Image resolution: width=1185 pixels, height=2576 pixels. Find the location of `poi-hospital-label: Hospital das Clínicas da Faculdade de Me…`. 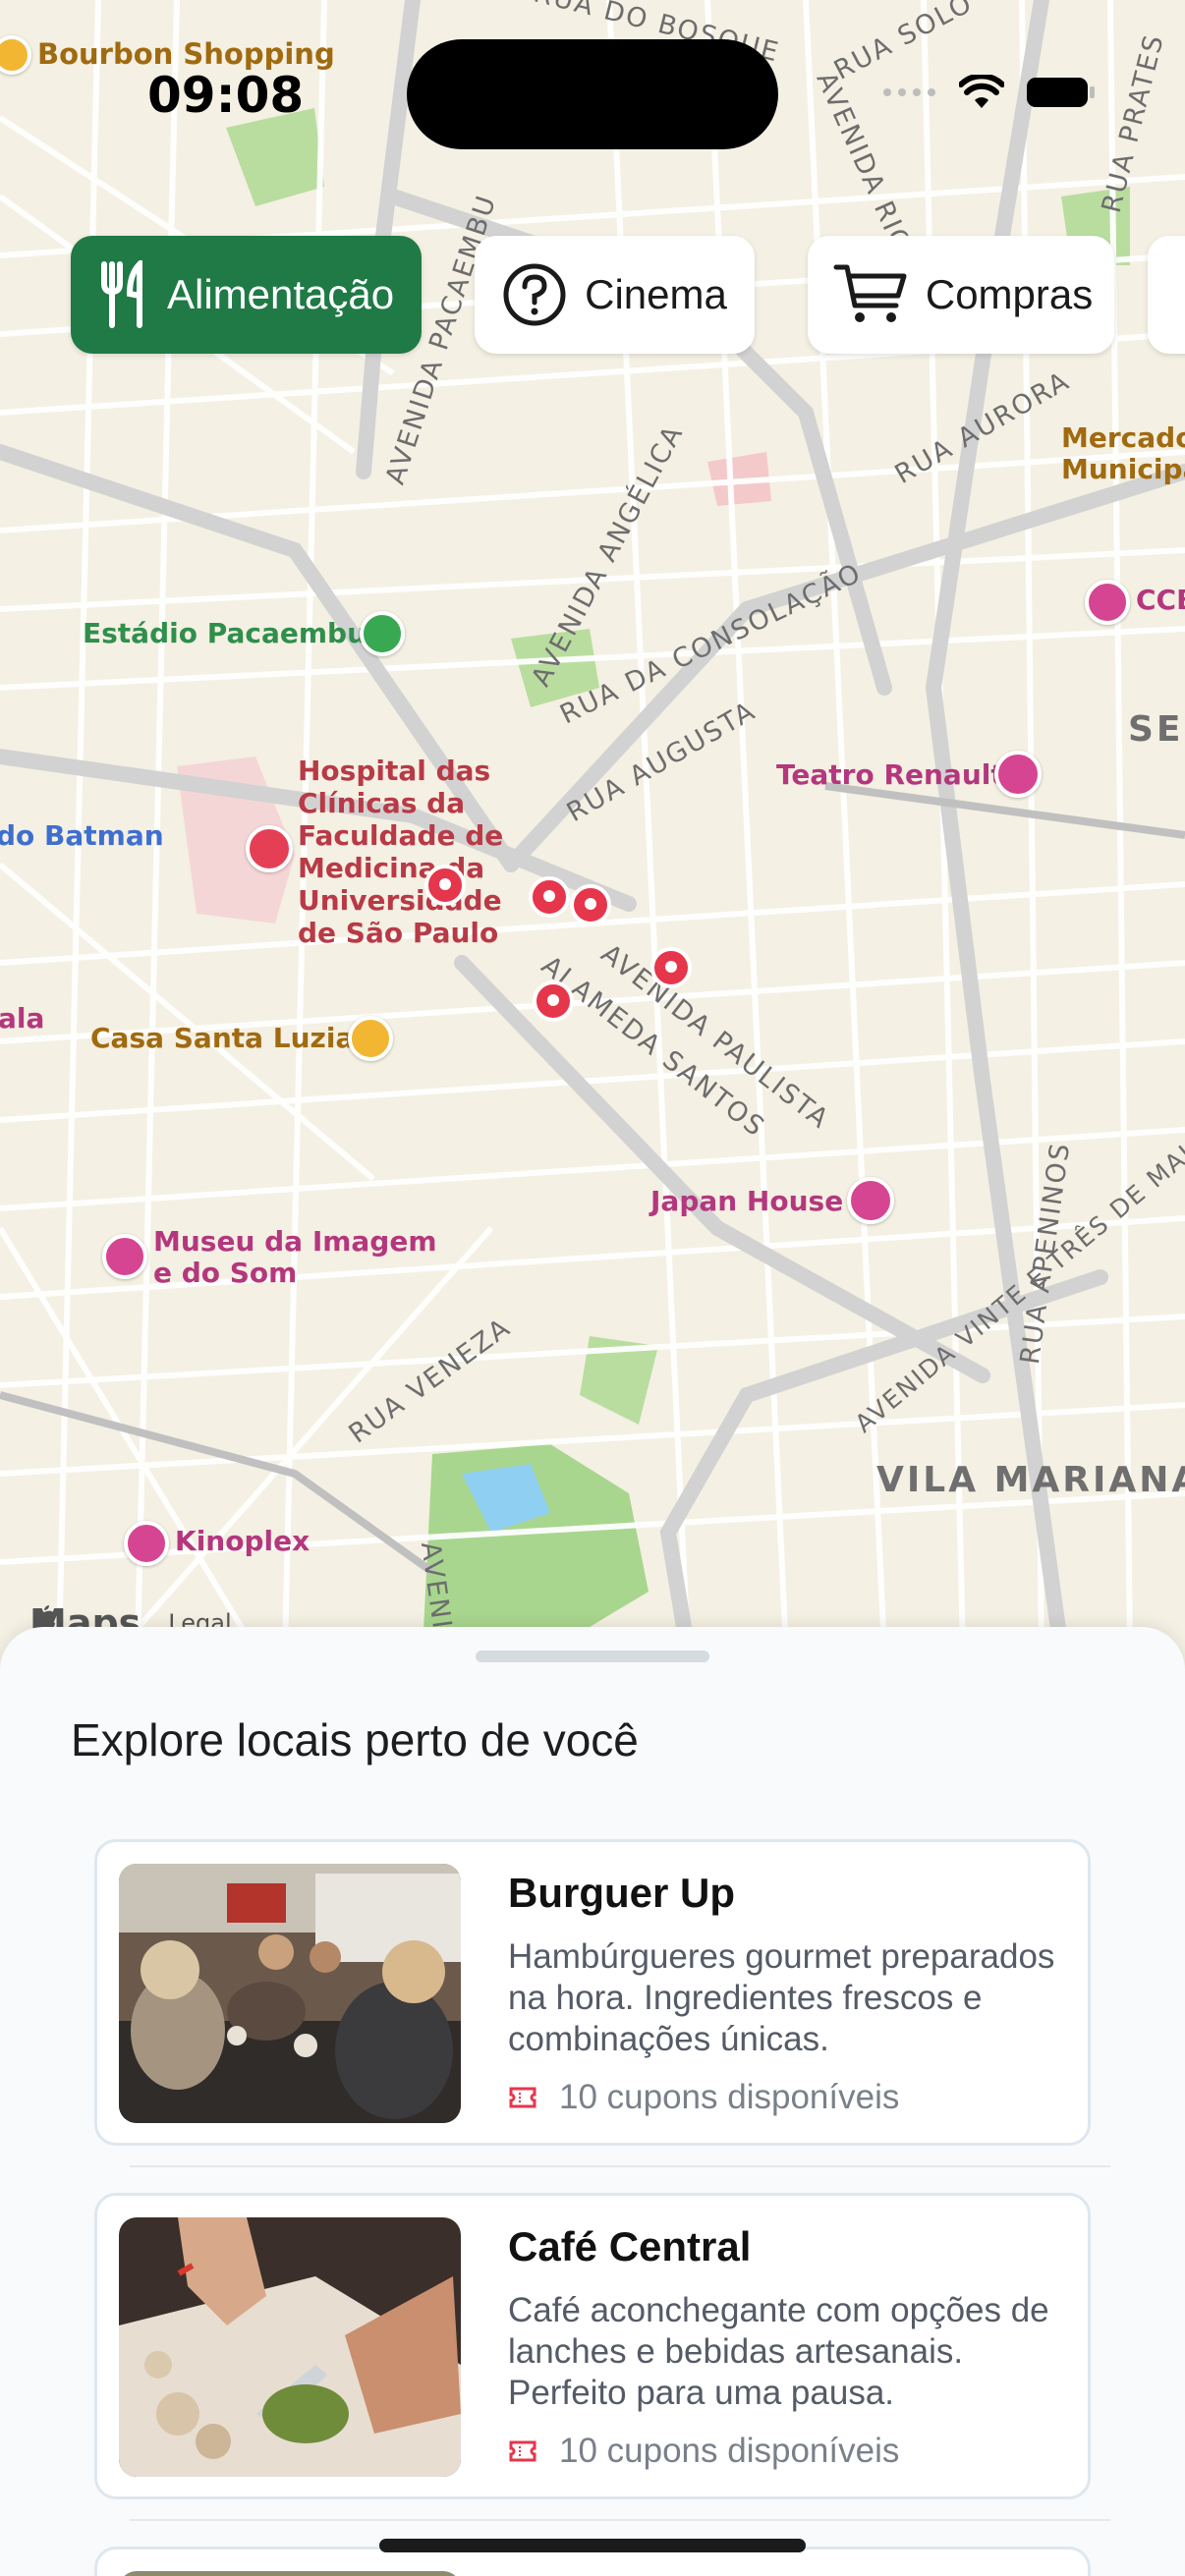

poi-hospital-label: Hospital das Clínicas da Faculdade de Me… is located at coordinates (401, 852).